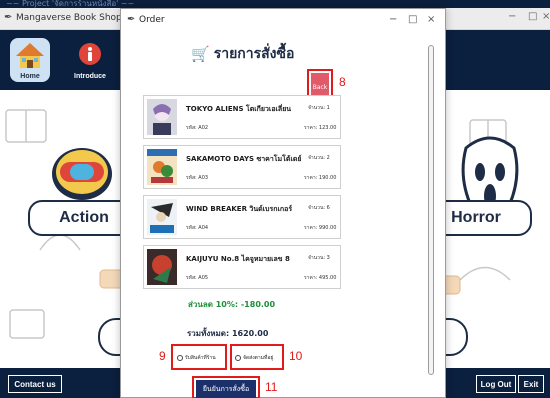  What do you see at coordinates (319, 208) in the screenshot?
I see `item-quantity: จำนวน: 6` at bounding box center [319, 208].